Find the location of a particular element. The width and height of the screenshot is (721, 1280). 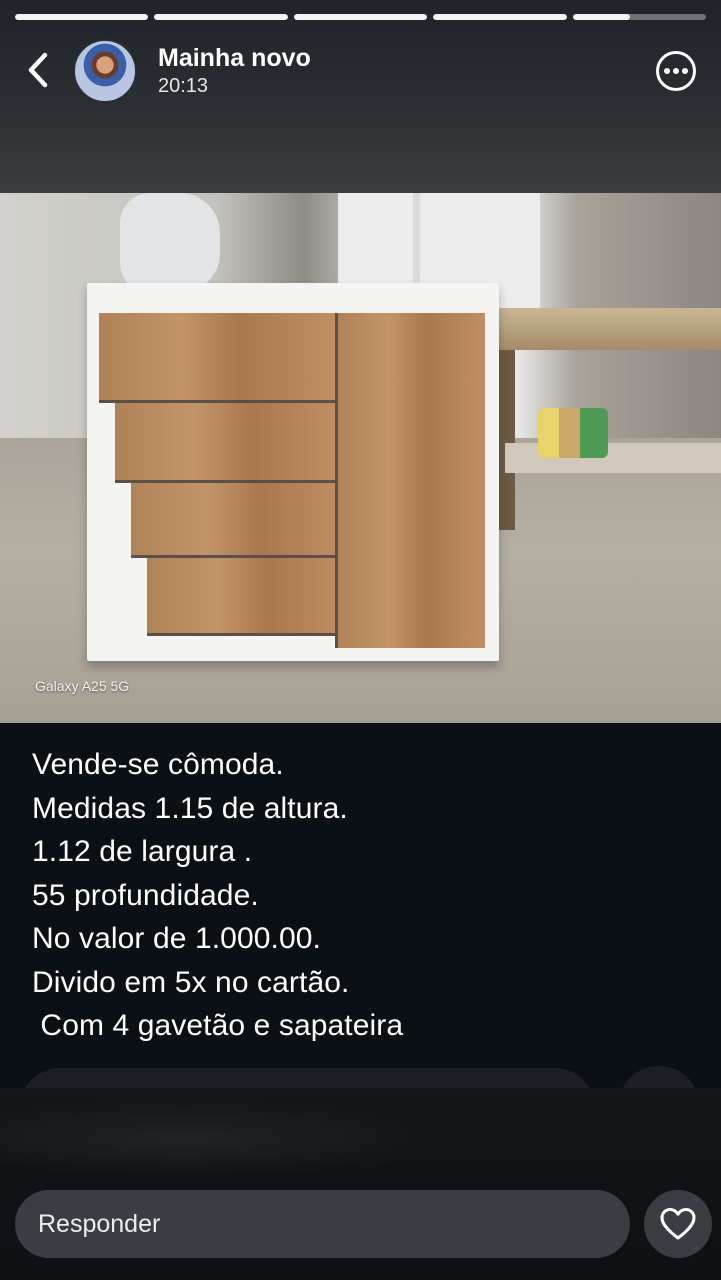

story-author-name: Mainha novo is located at coordinates (234, 58).